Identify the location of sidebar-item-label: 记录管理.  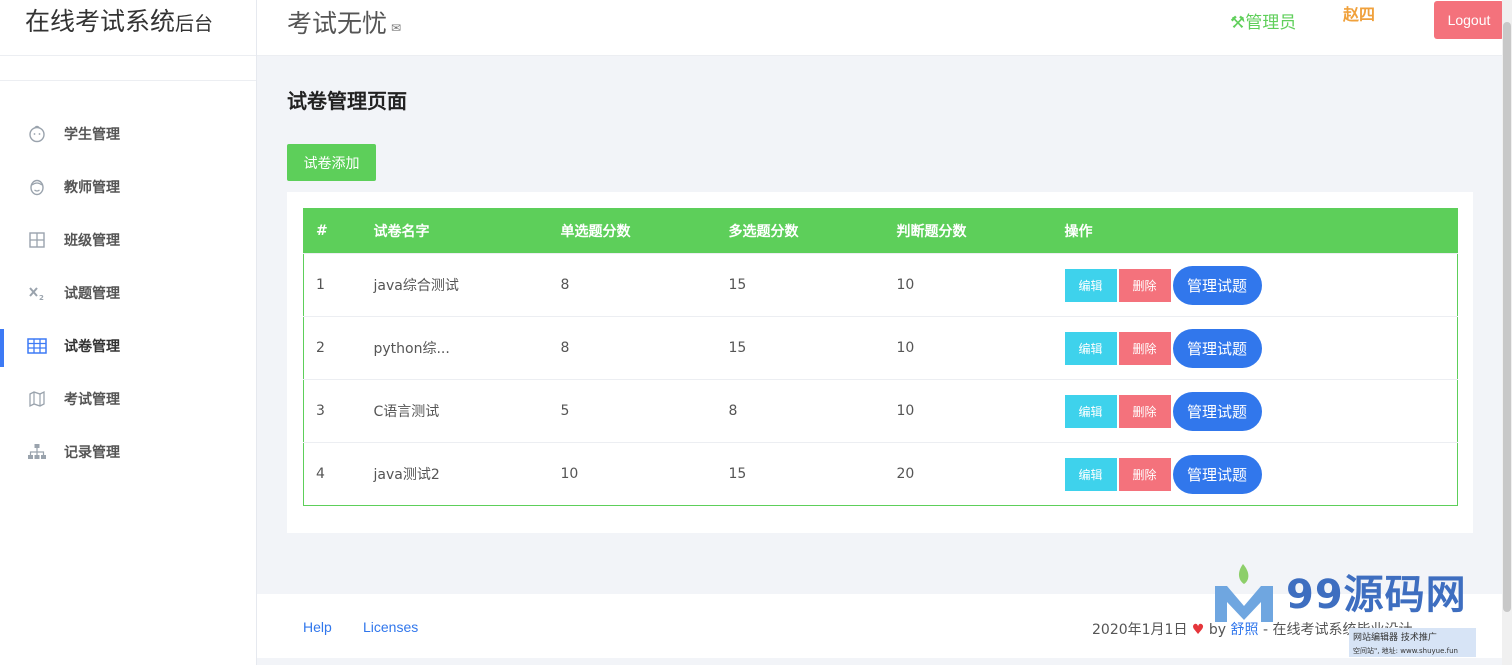
(92, 452).